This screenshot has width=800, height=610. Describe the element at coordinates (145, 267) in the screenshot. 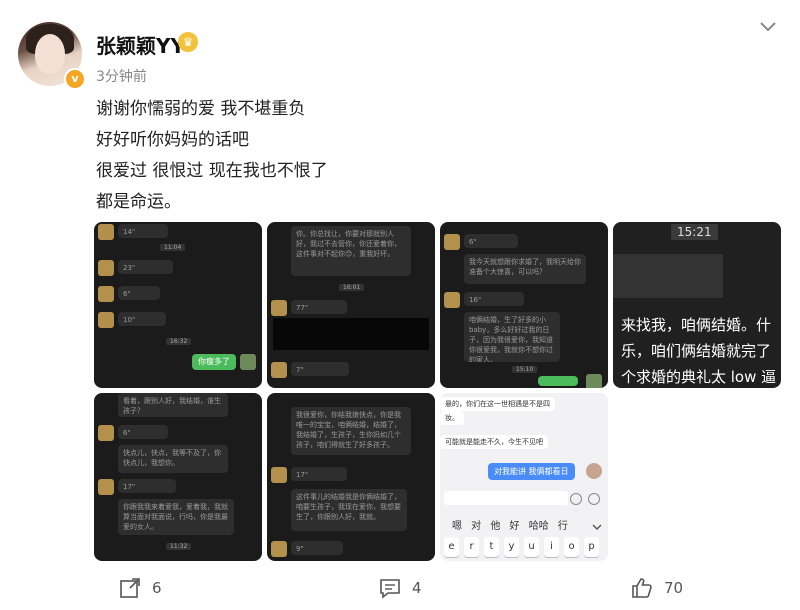

I see `voice-message: 23"` at that location.